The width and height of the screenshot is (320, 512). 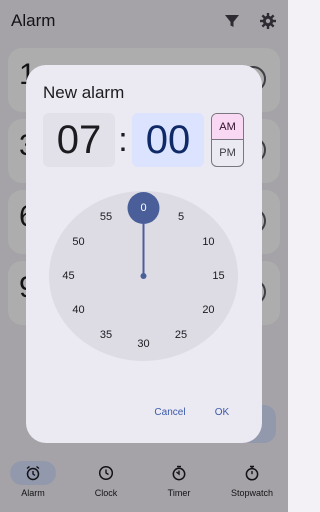 What do you see at coordinates (84, 92) in the screenshot?
I see `dialog-title: New alarm` at bounding box center [84, 92].